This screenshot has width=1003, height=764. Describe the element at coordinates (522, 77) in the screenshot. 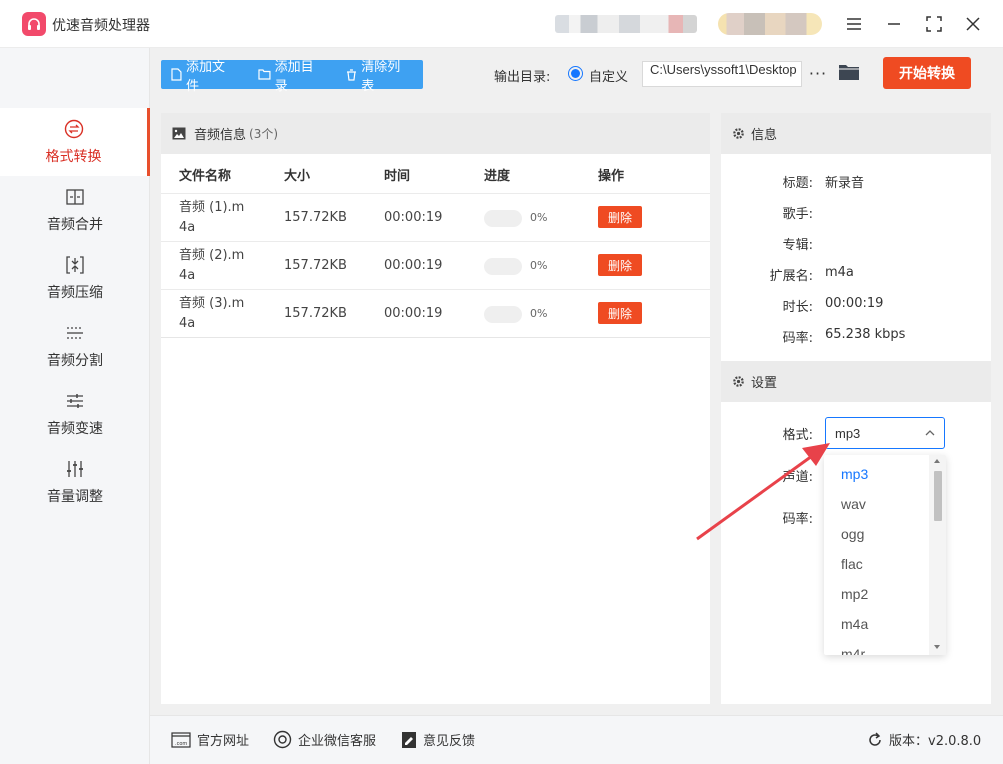

I see `output-dir-label: 输出目录:` at that location.